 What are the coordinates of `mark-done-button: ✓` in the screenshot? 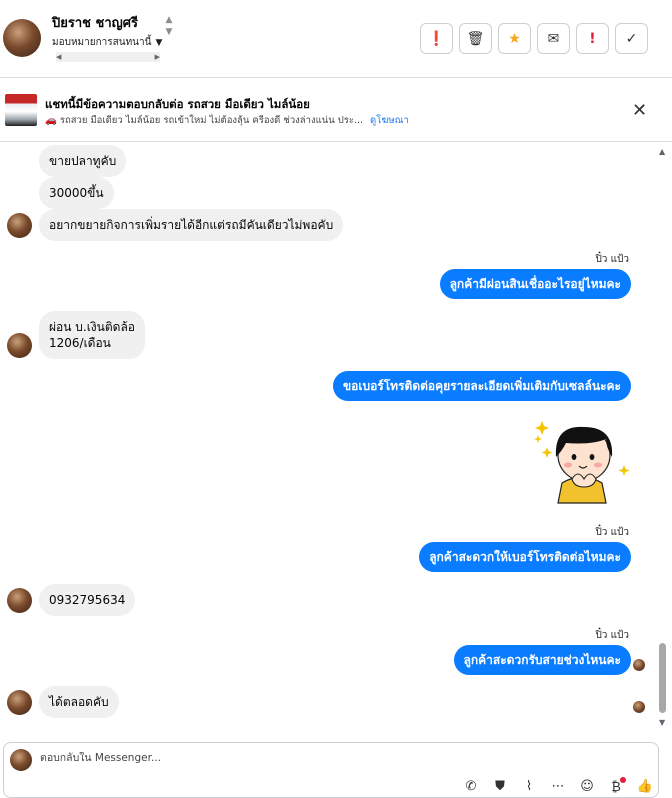 It's located at (631, 38).